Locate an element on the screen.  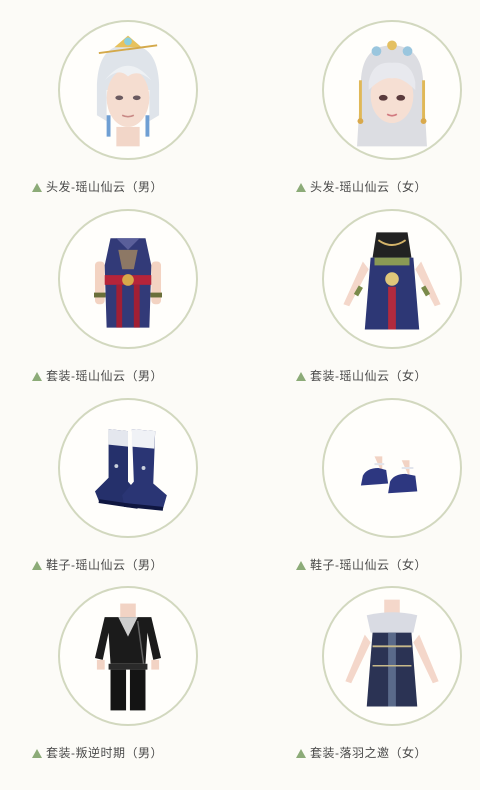
costume-caption: 鞋子-瑶山仙云（女） is located at coordinates (361, 564).